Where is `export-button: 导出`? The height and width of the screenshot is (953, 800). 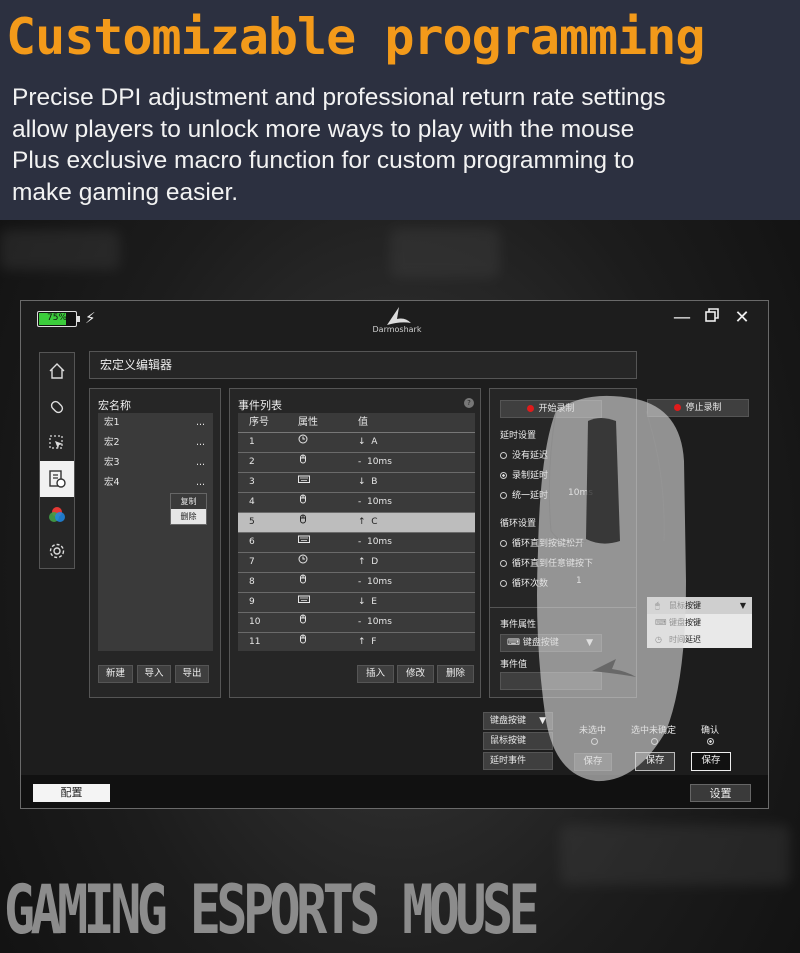 export-button: 导出 is located at coordinates (192, 674).